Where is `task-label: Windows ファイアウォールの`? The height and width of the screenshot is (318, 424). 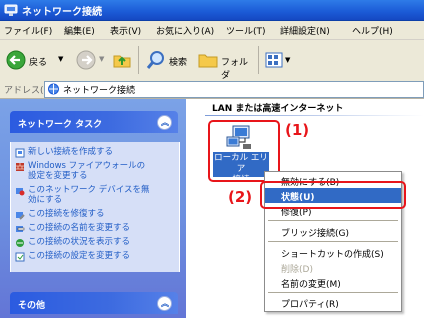 task-label: Windows ファイアウォールの is located at coordinates (87, 166).